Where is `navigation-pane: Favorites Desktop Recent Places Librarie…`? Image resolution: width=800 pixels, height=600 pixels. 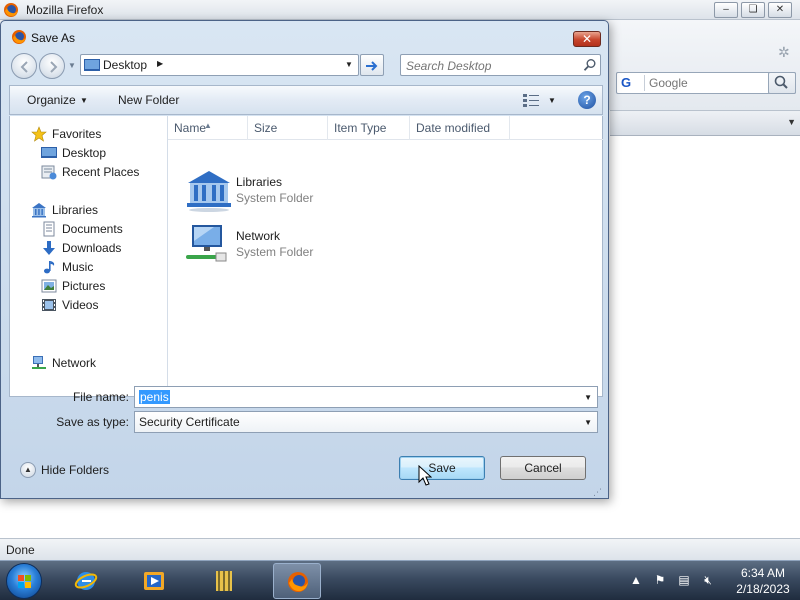
navigation-pane: Favorites Desktop Recent Places Librarie… is located at coordinates (88, 256).